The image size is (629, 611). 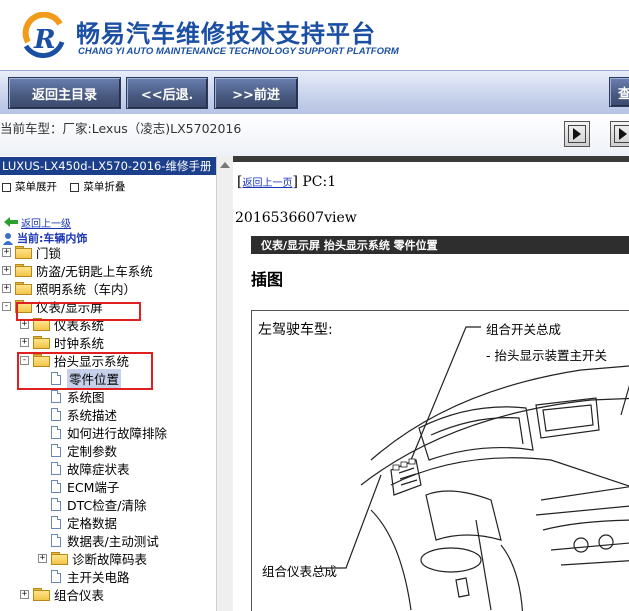 I want to click on tree-item-label: ECM端子, so click(x=93, y=487).